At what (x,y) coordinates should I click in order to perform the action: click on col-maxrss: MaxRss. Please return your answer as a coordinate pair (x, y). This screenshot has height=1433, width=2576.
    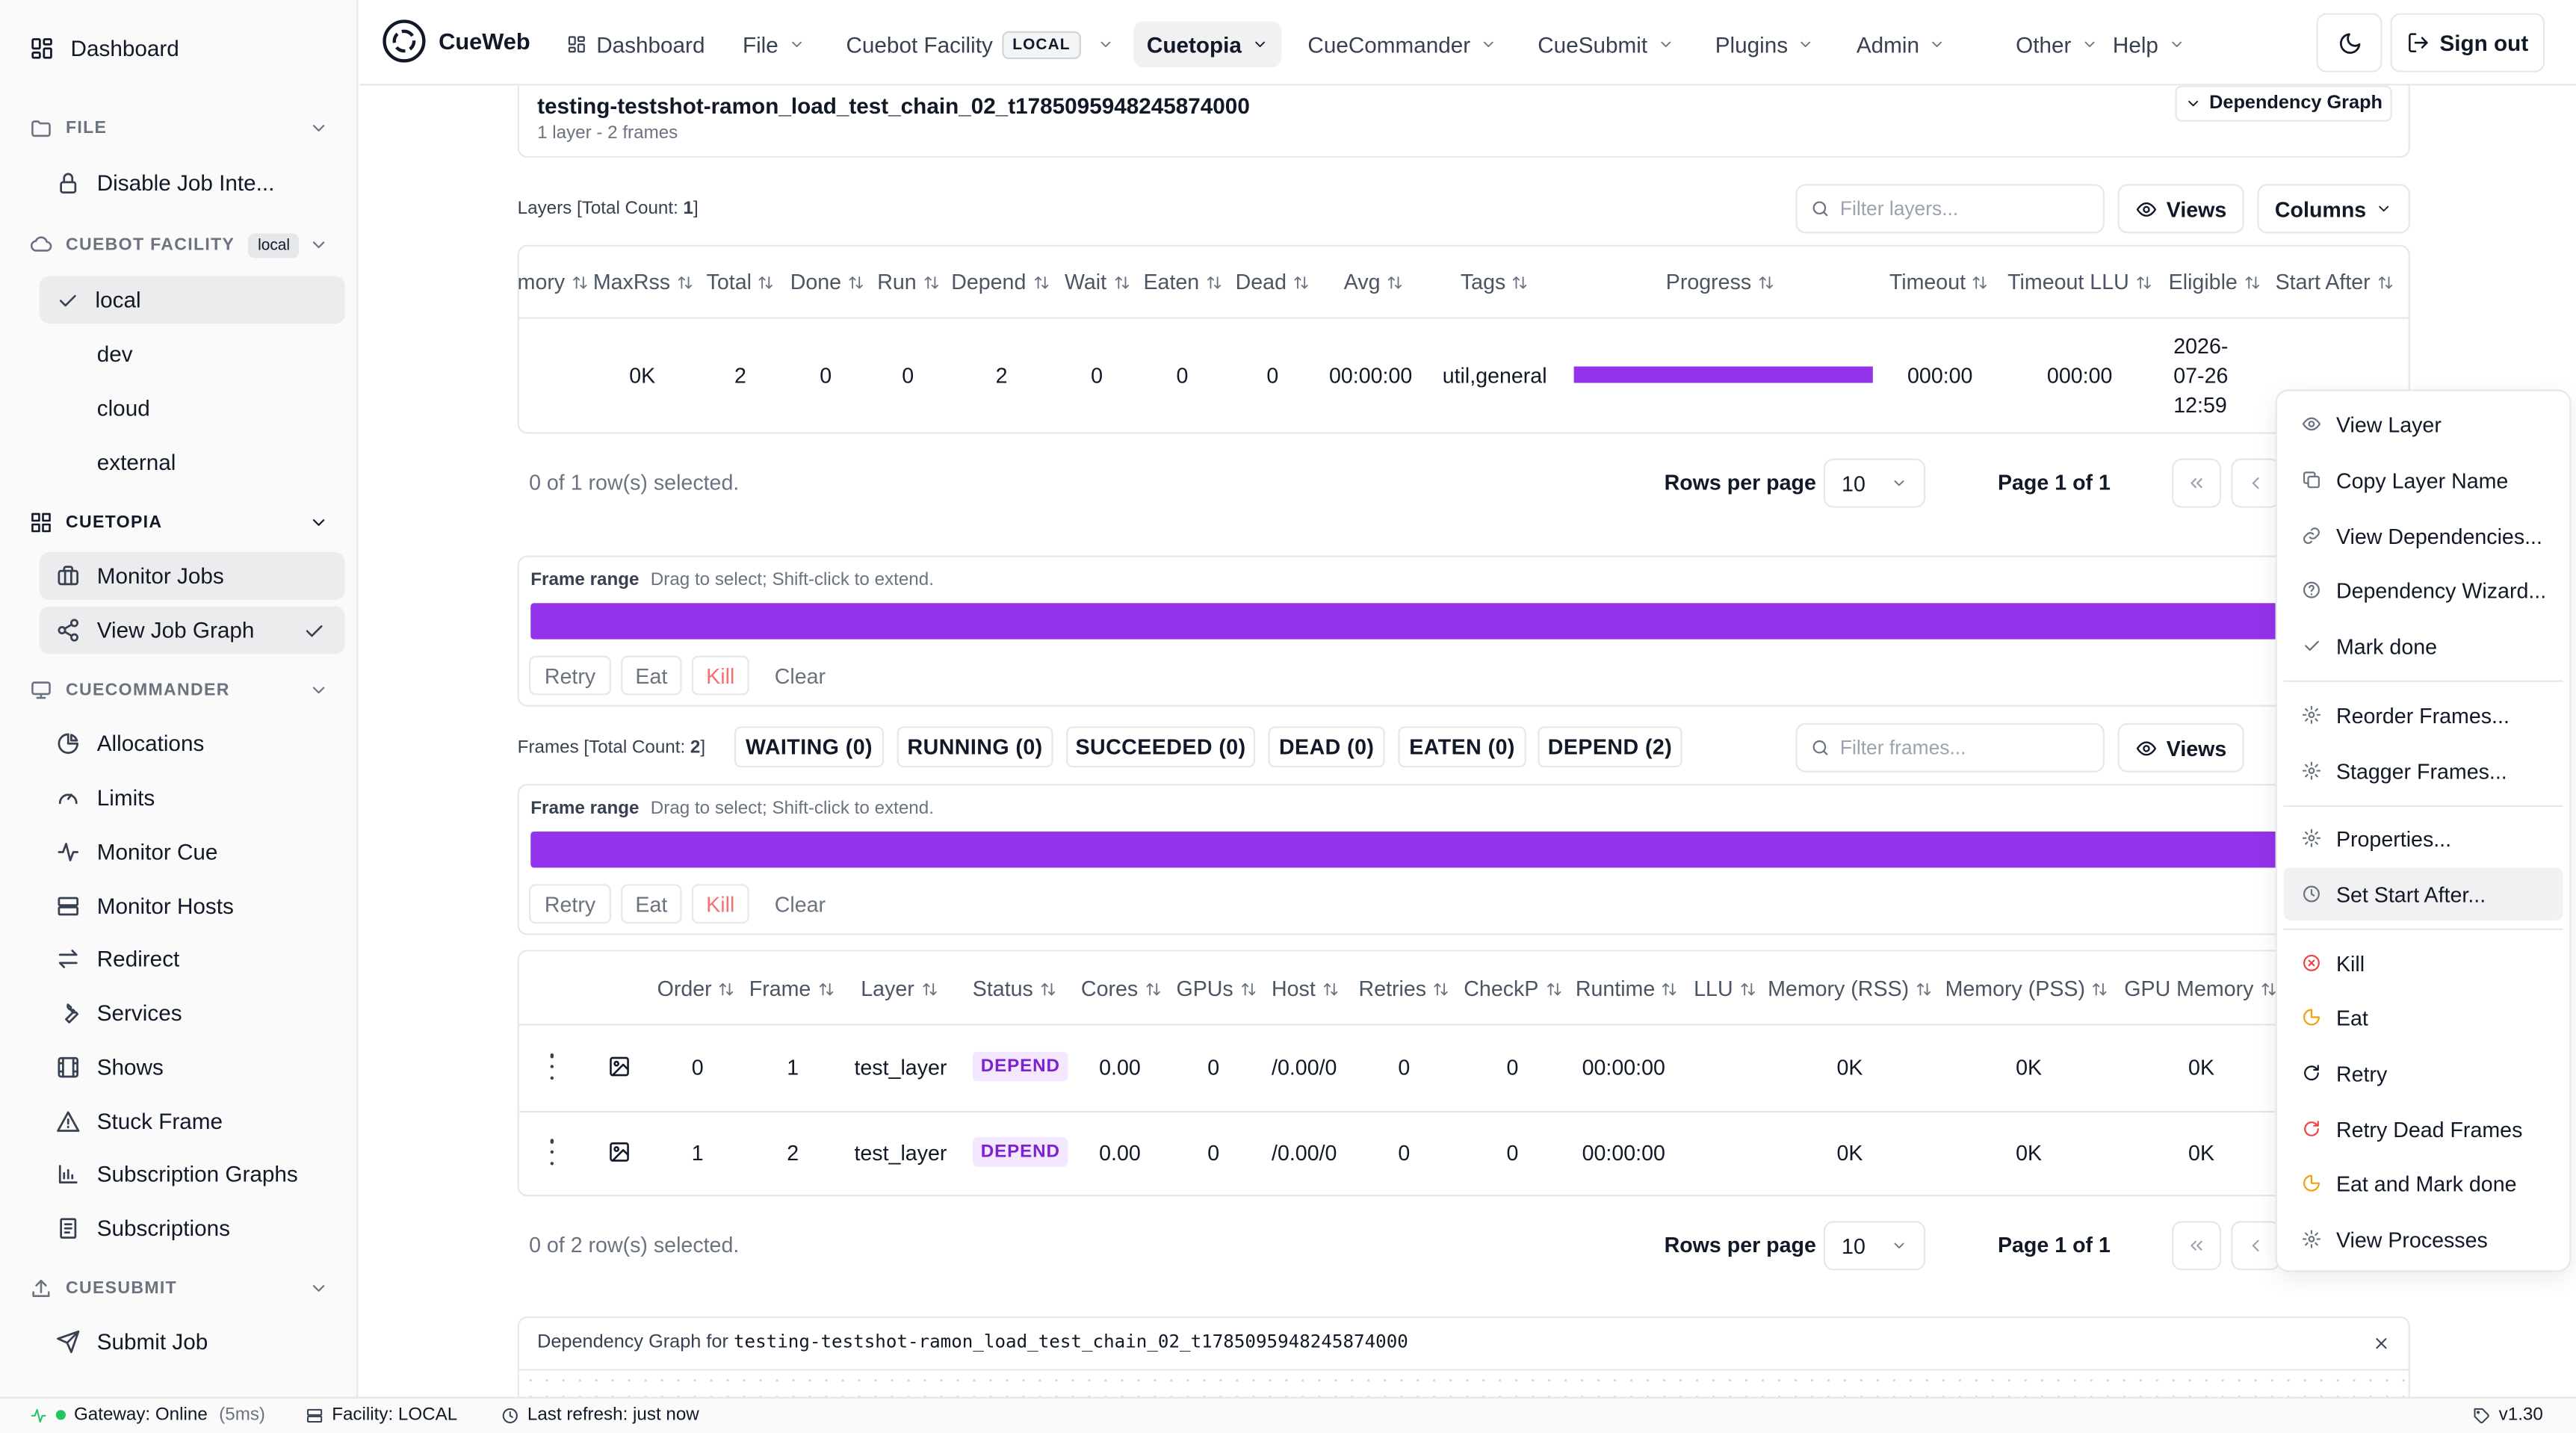
    Looking at the image, I should click on (643, 282).